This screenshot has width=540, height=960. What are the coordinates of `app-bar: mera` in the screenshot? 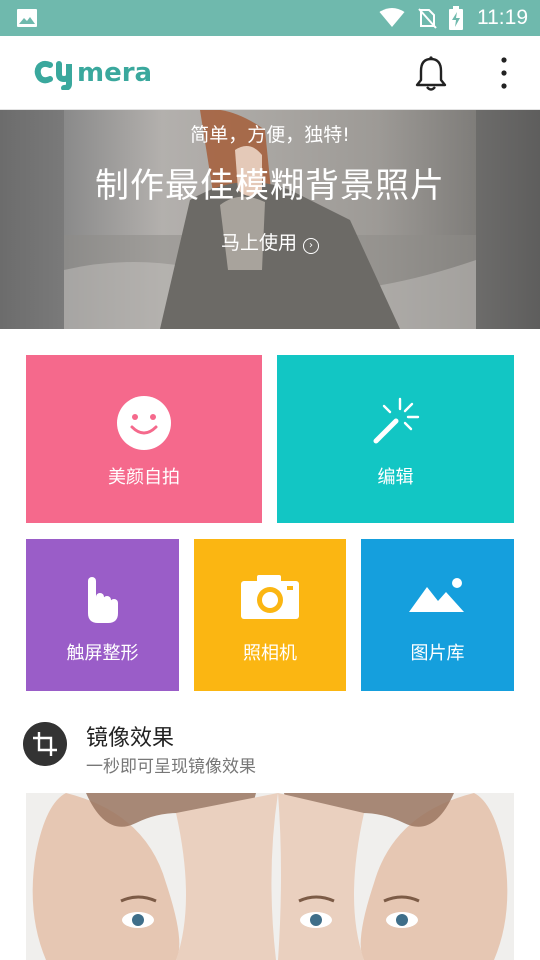 It's located at (270, 73).